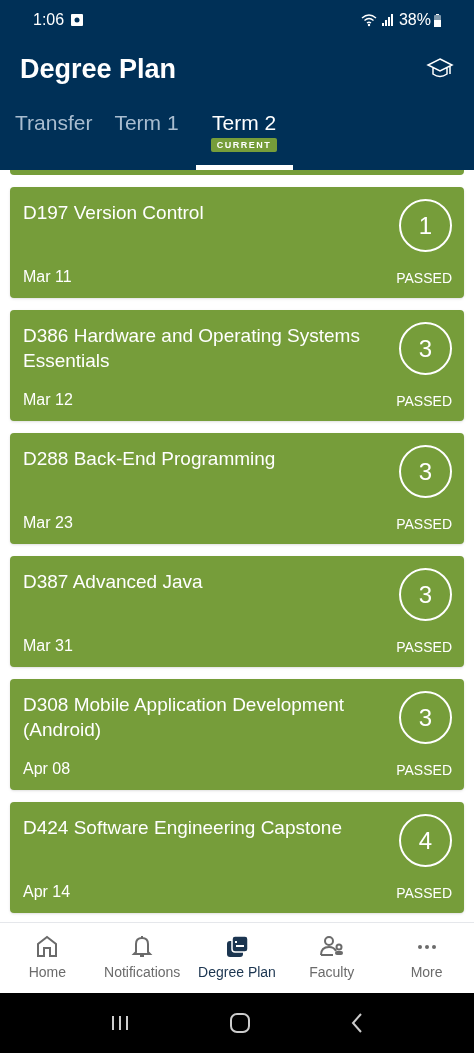 Image resolution: width=474 pixels, height=1053 pixels. I want to click on nav-item: More, so click(426, 958).